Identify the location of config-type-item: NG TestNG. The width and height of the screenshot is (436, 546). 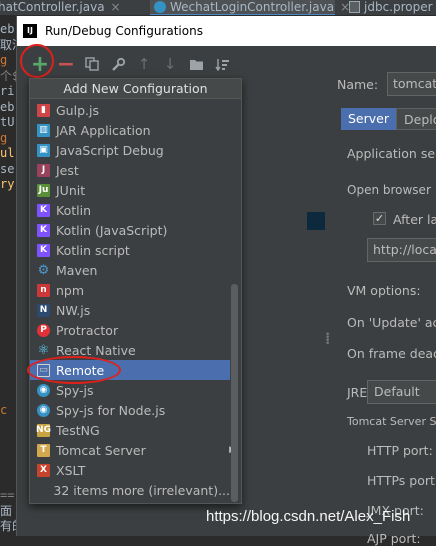
(130, 430).